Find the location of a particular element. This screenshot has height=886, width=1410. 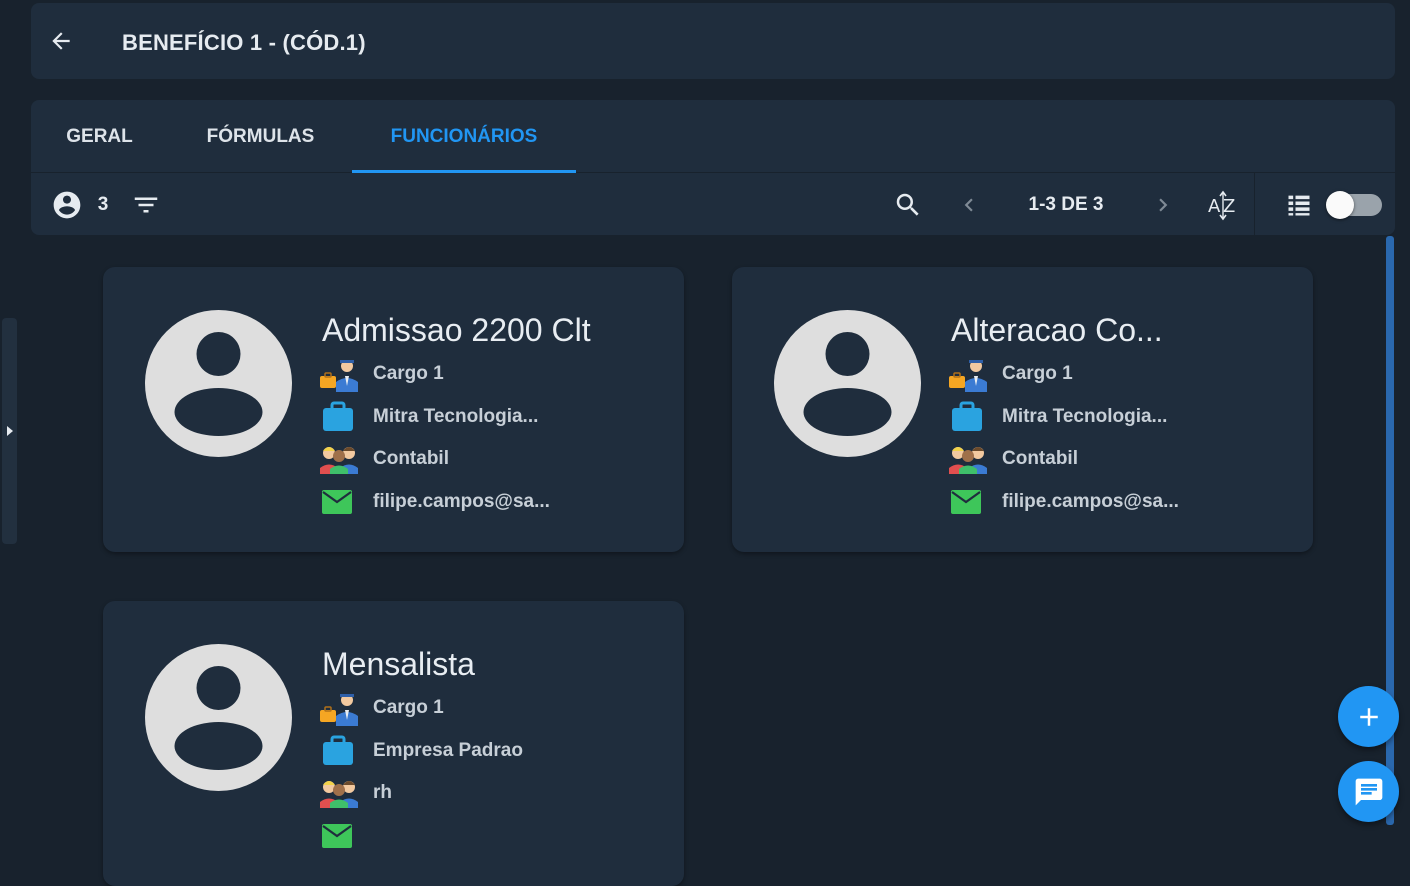

svg-text: A is located at coordinates (1214, 206).